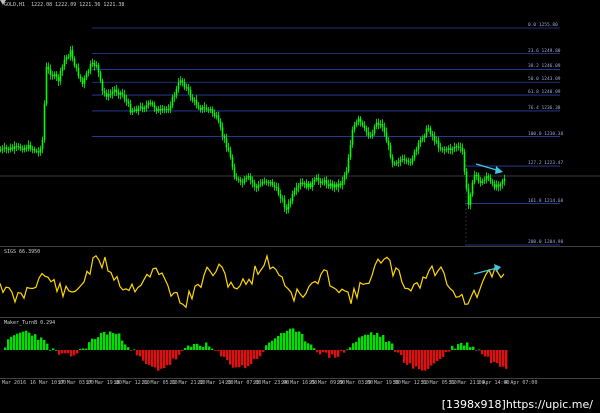 The height and width of the screenshot is (413, 600). Describe the element at coordinates (22, 252) in the screenshot. I see `oscillator-title: SIGS 66.3950` at that location.